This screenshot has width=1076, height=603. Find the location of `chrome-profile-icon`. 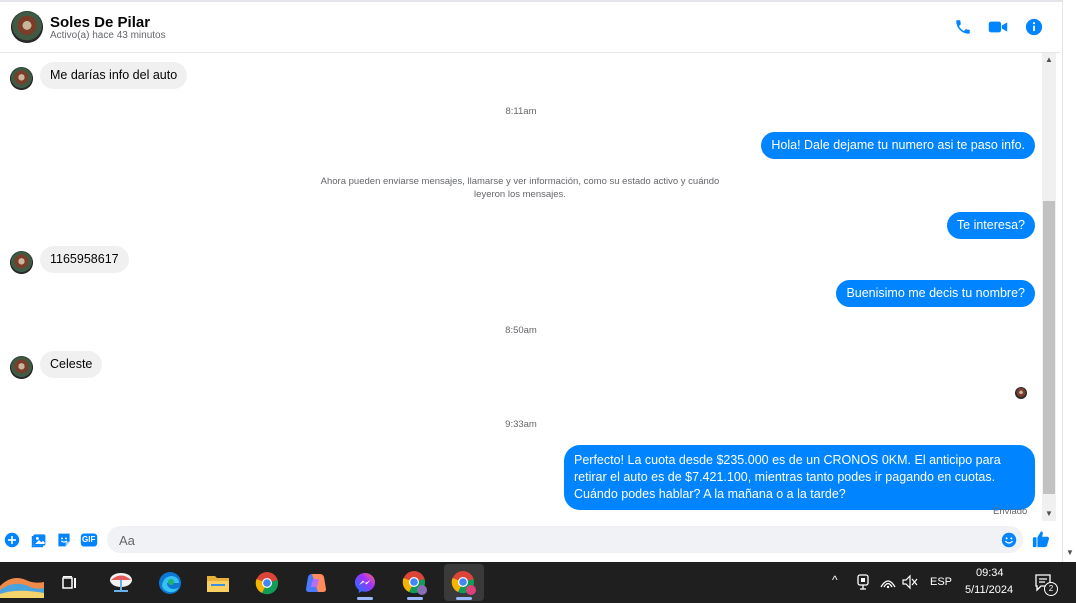

chrome-profile-icon is located at coordinates (415, 582).